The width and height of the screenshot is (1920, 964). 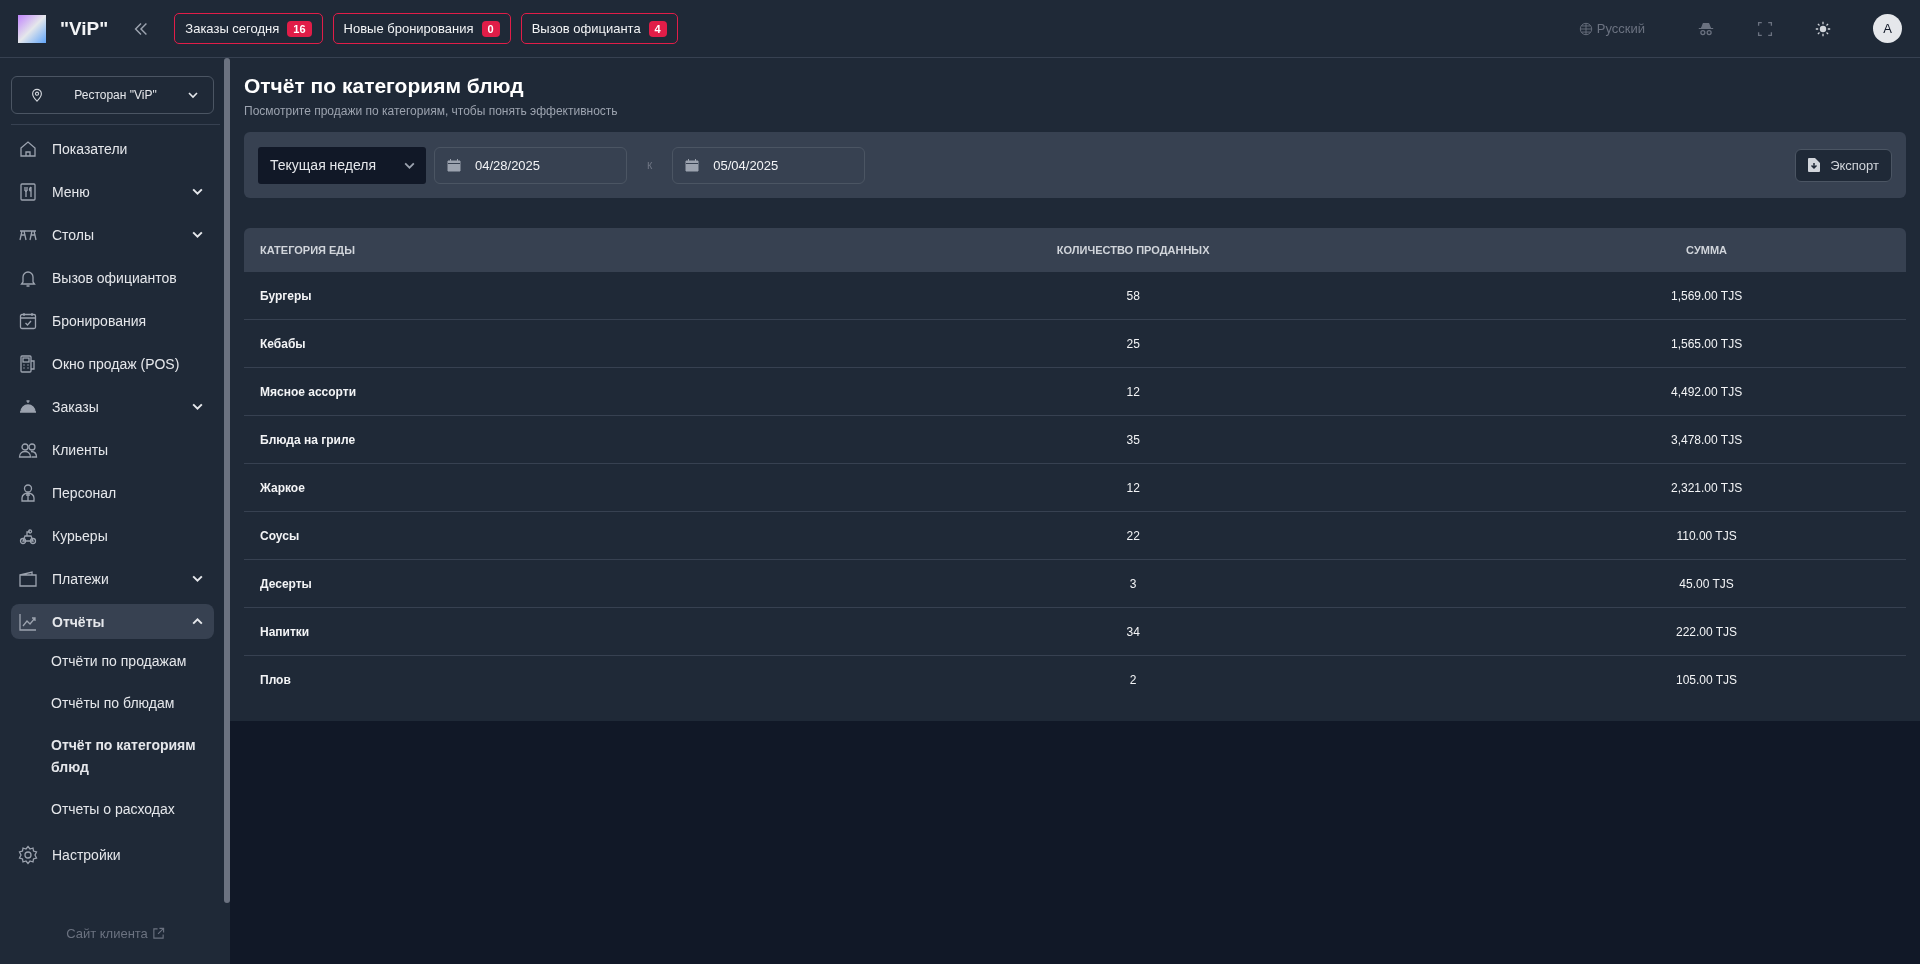 What do you see at coordinates (28, 492) in the screenshot?
I see `person-icon` at bounding box center [28, 492].